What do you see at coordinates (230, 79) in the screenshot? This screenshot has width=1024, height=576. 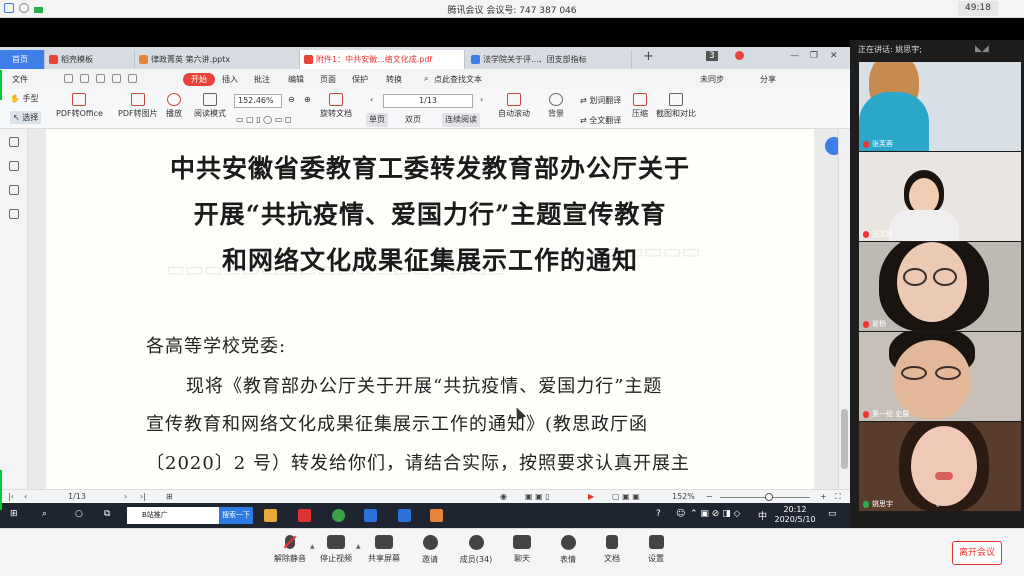 I see `menu-insert: 插入` at bounding box center [230, 79].